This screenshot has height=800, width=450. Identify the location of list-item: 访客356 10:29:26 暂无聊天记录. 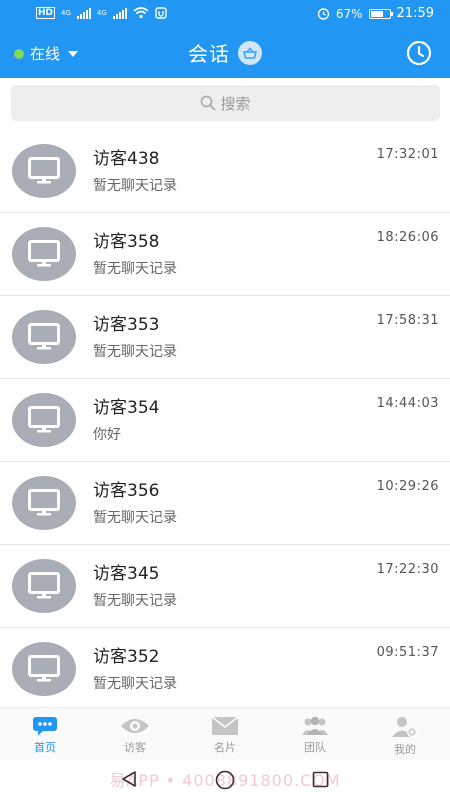
(225, 503).